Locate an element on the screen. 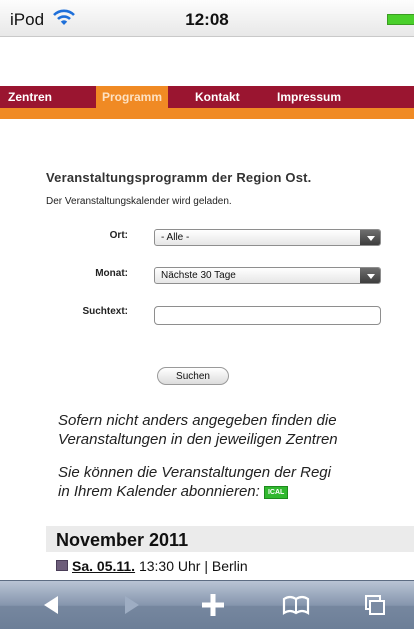 This screenshot has width=414, height=629. monat-select: Nächste 30 Tage is located at coordinates (267, 275).